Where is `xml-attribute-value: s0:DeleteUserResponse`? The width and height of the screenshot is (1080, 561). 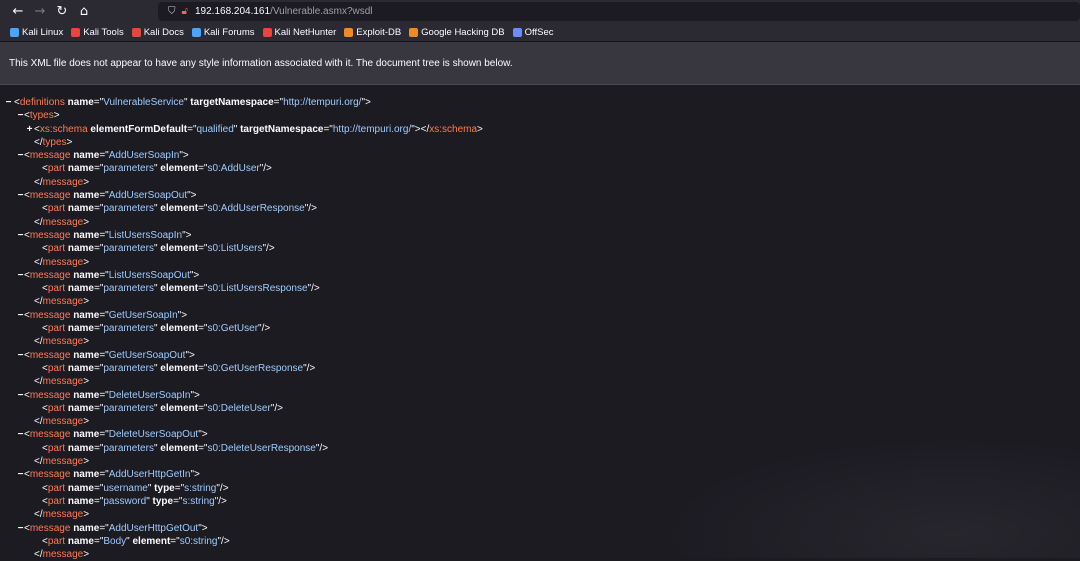
xml-attribute-value: s0:DeleteUserResponse is located at coordinates (261, 448).